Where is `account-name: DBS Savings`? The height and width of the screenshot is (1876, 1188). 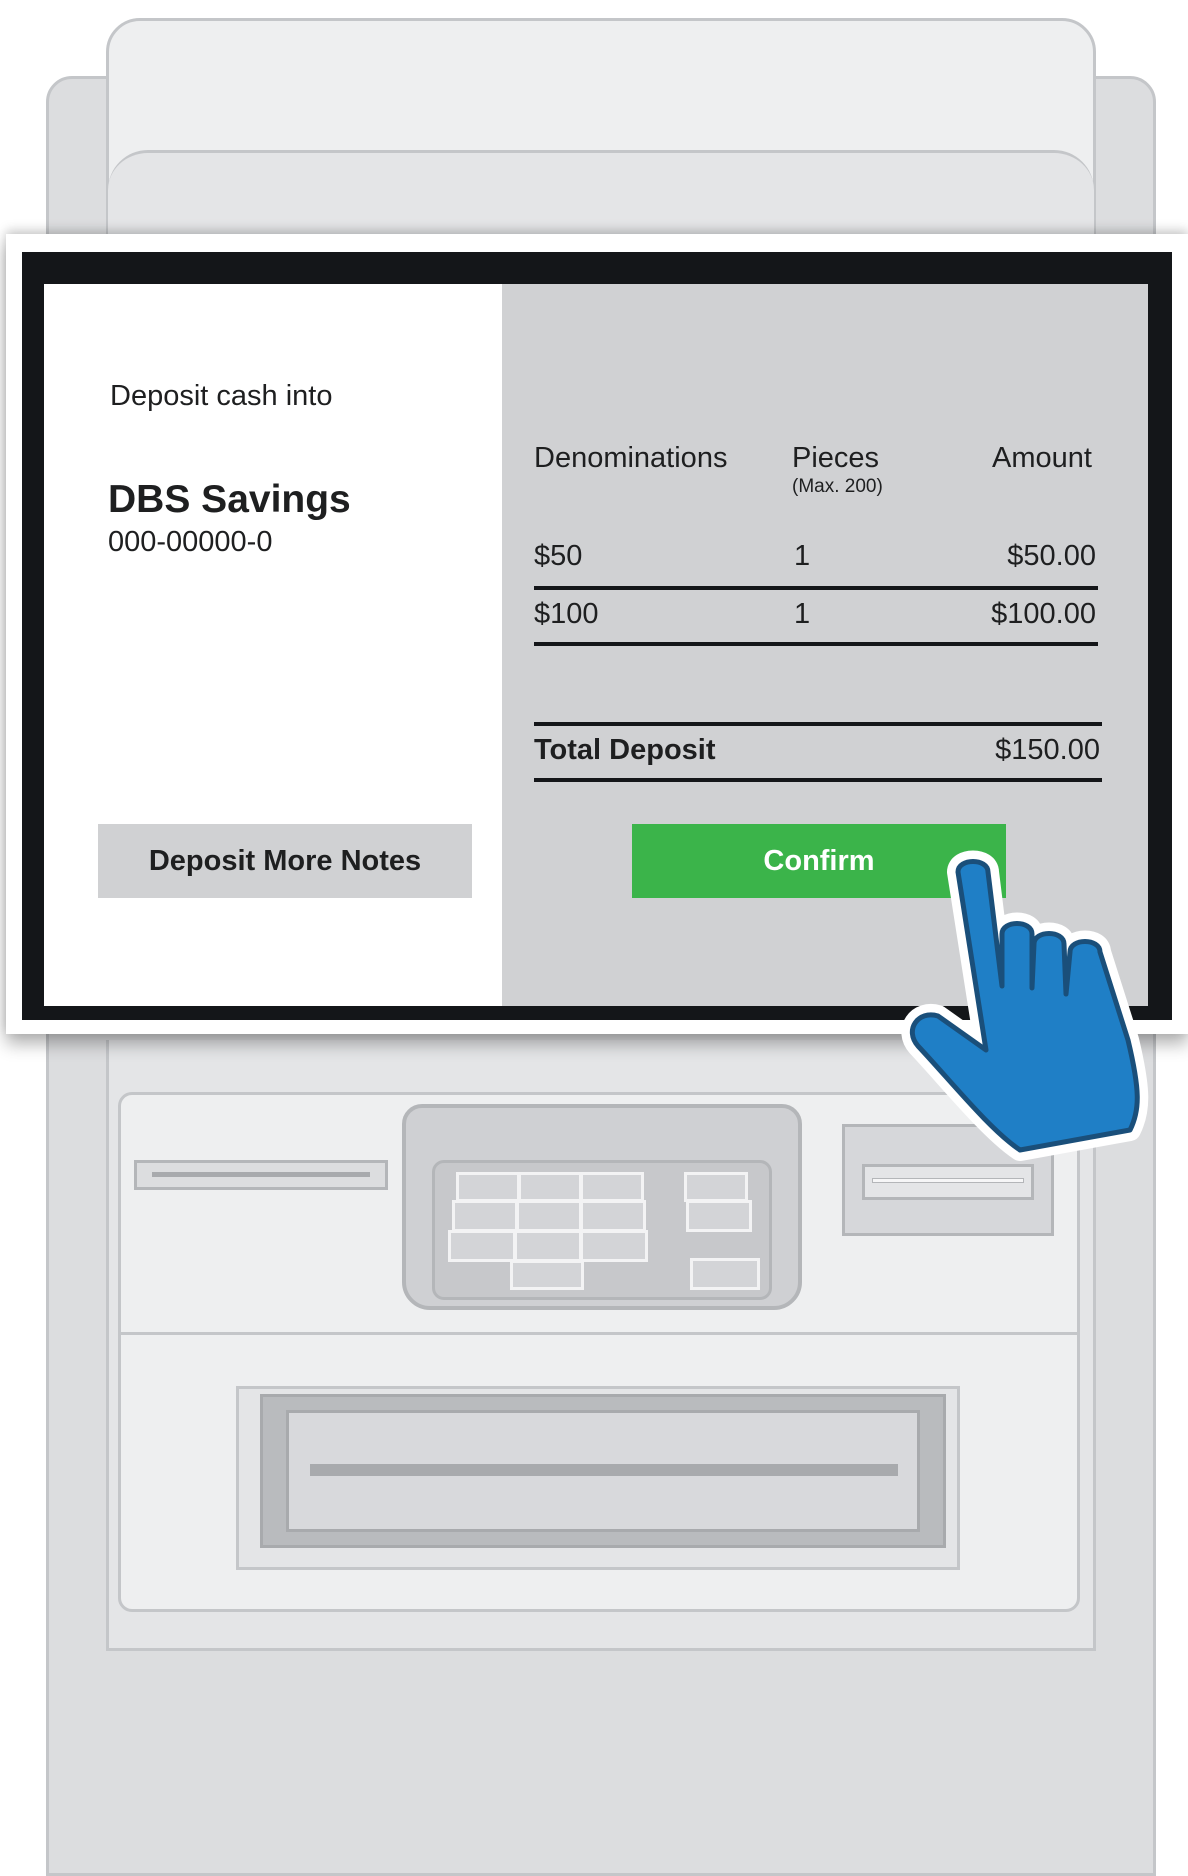 account-name: DBS Savings is located at coordinates (229, 499).